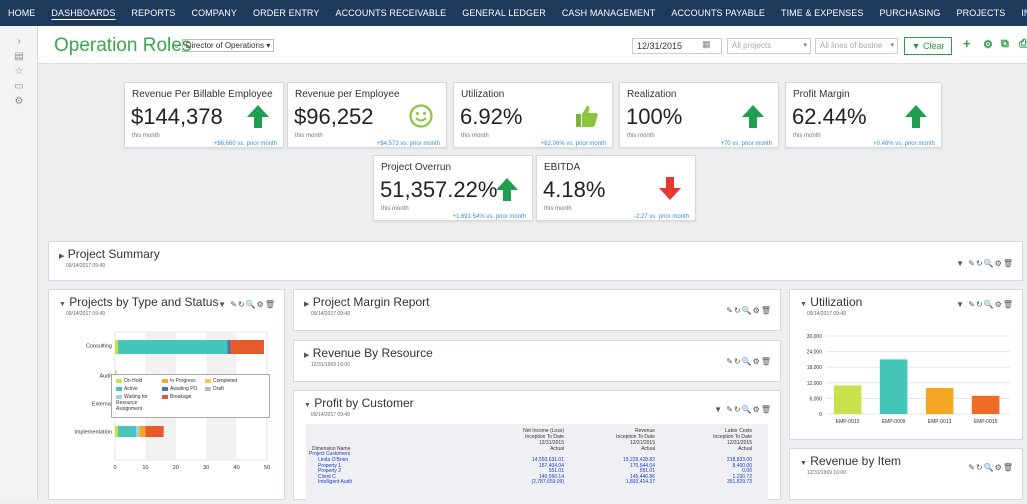 This screenshot has height=504, width=1027. What do you see at coordinates (109, 254) in the screenshot?
I see `panel-title: ▶ Project Summary` at bounding box center [109, 254].